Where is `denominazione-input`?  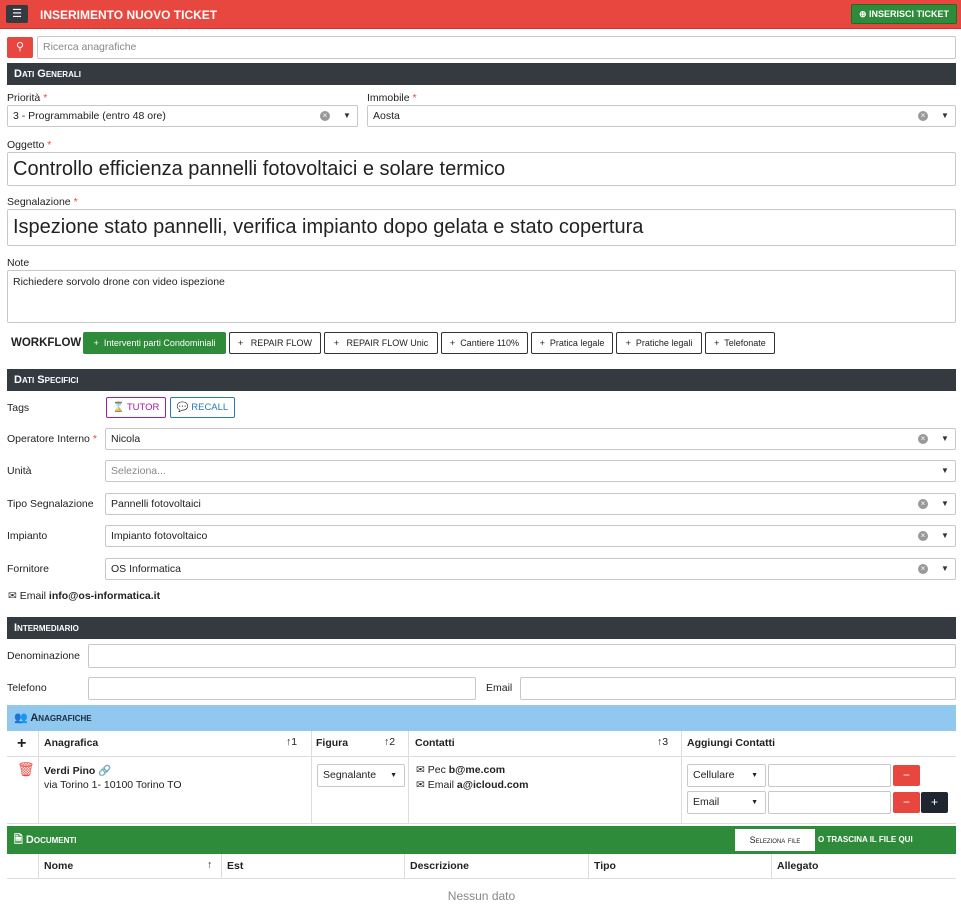
denominazione-input is located at coordinates (522, 656).